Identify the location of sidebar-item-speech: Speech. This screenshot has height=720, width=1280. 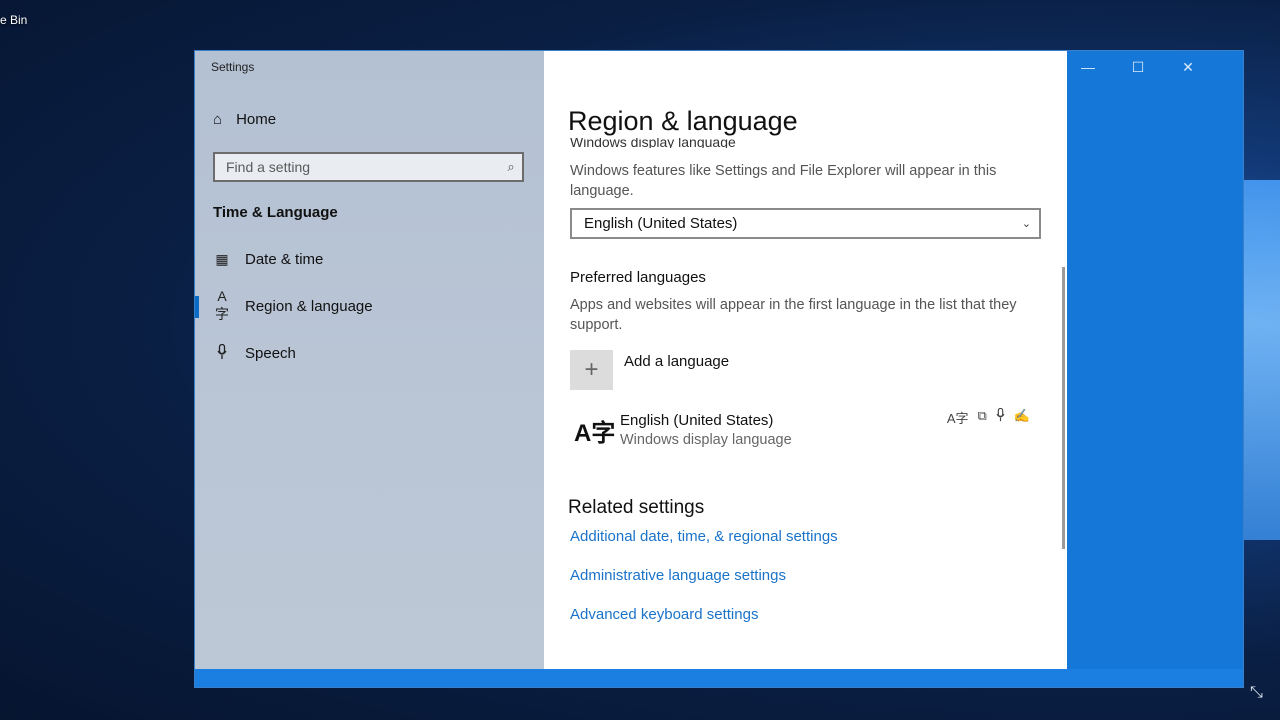
(254, 353).